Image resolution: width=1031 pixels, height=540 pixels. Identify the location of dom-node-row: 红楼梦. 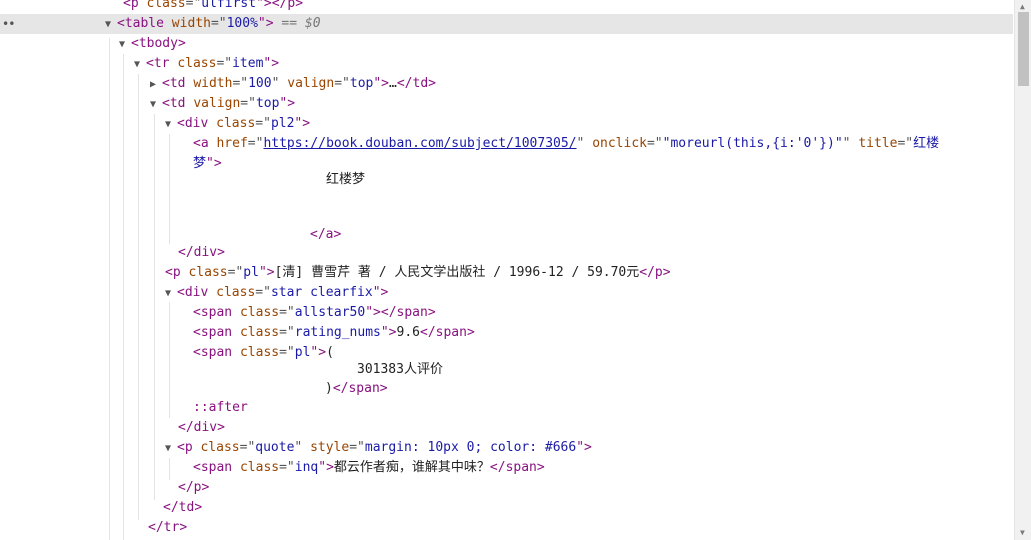
(506, 180).